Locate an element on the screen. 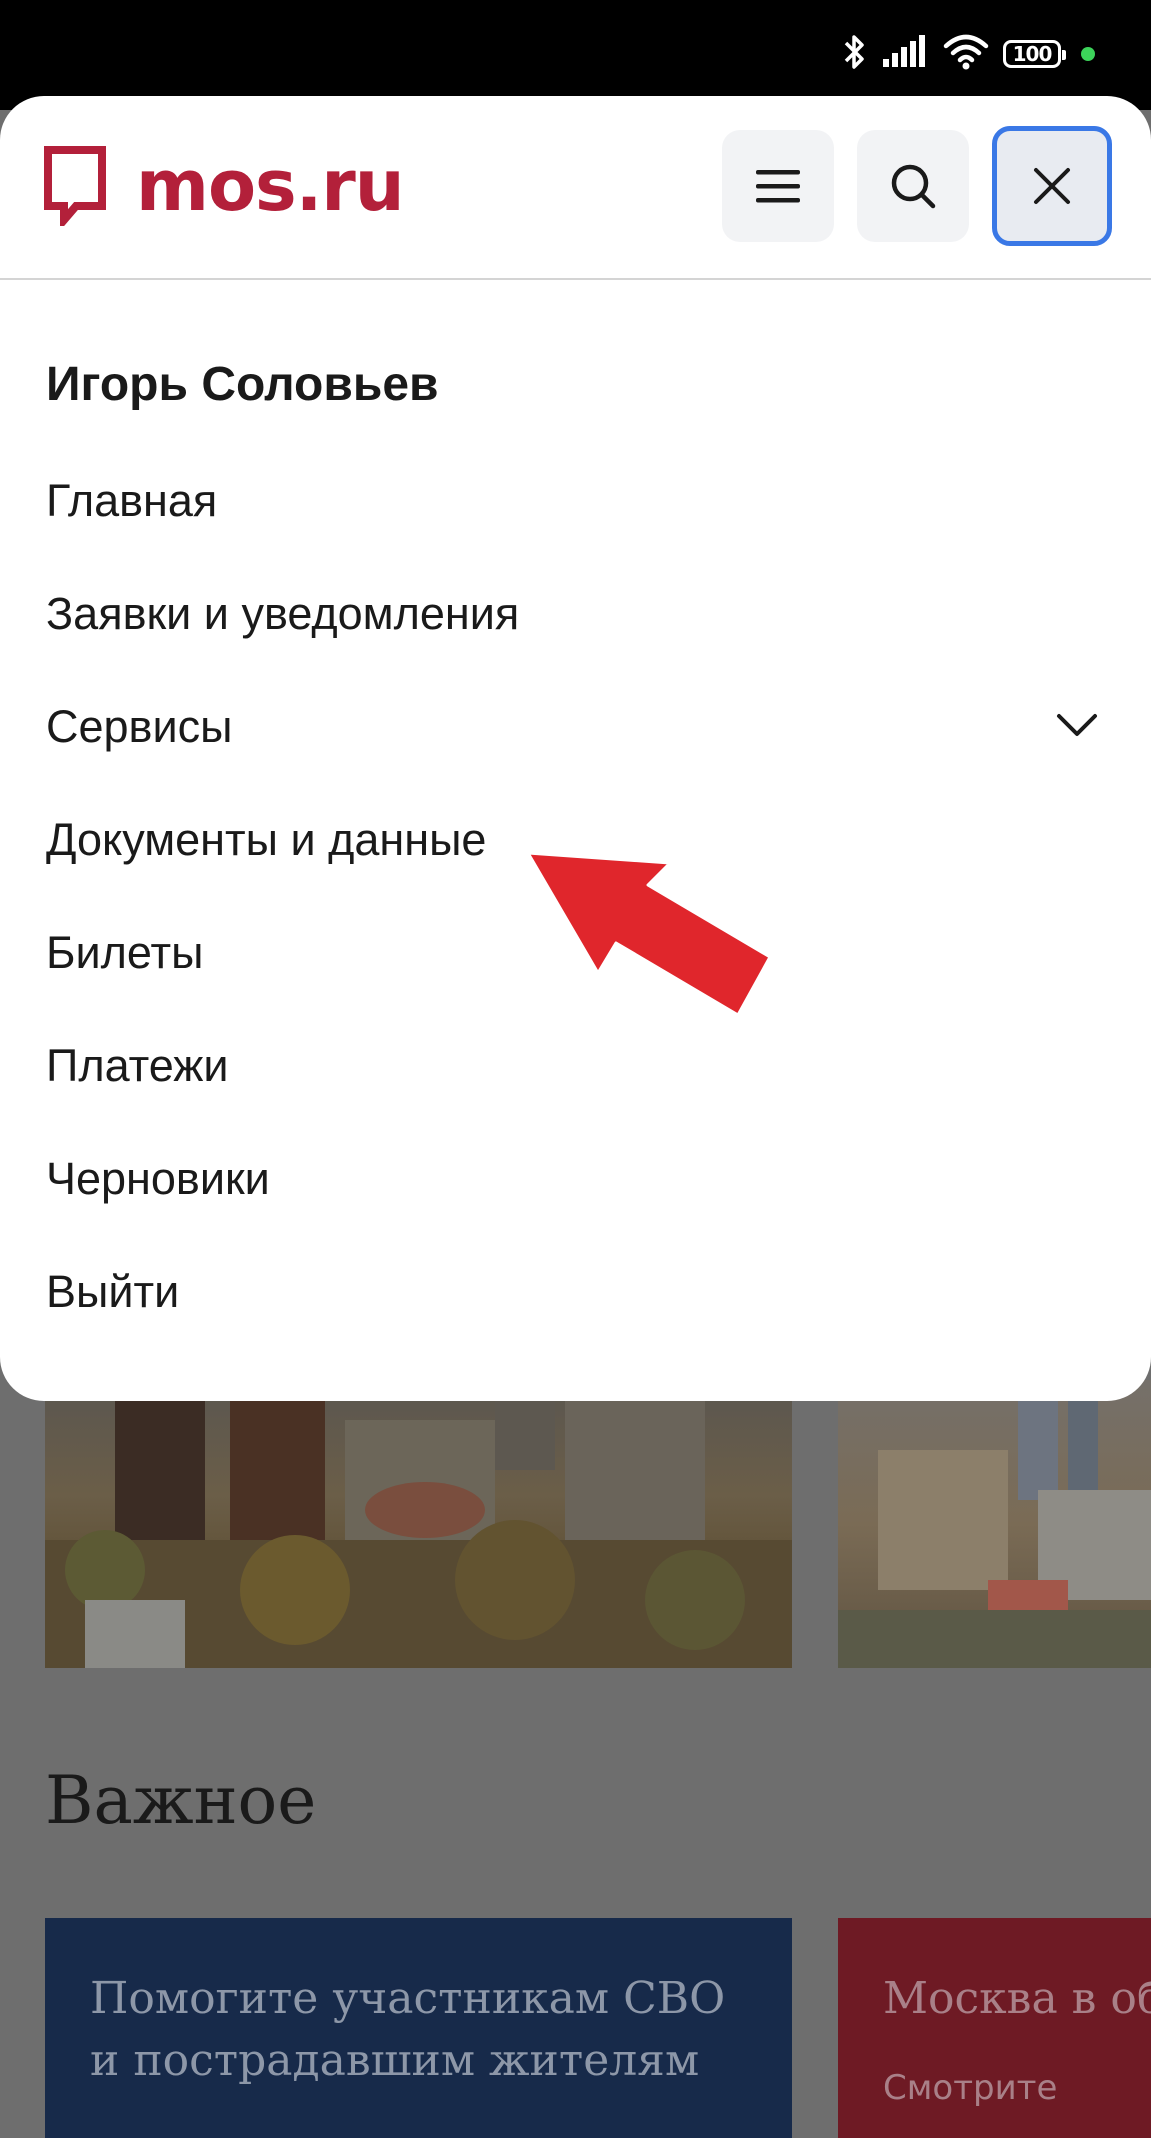  wifi-icon is located at coordinates (966, 54).